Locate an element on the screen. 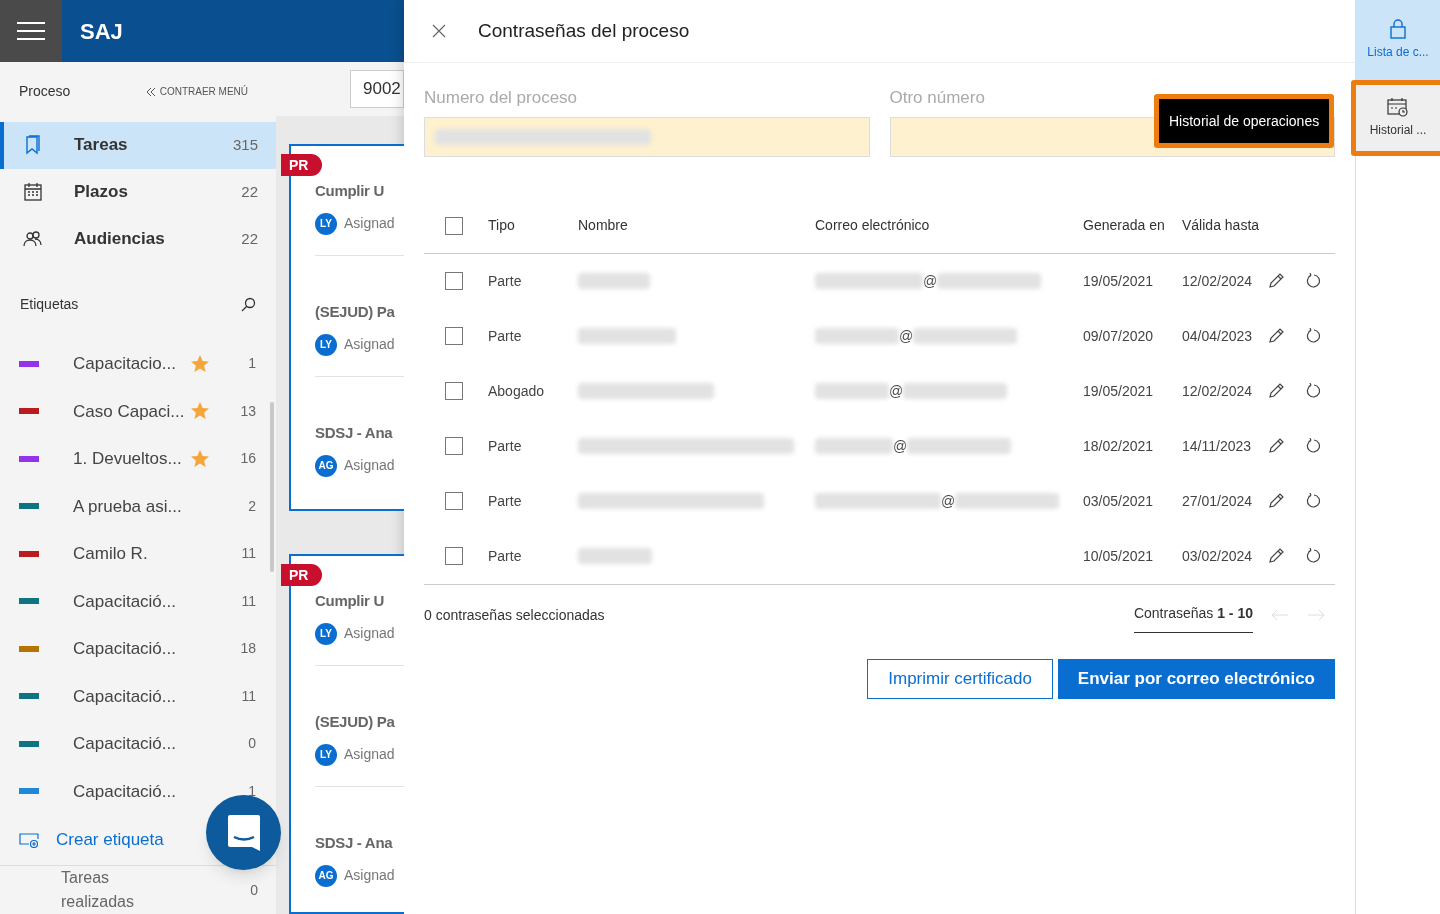  people-icon is located at coordinates (33, 238).